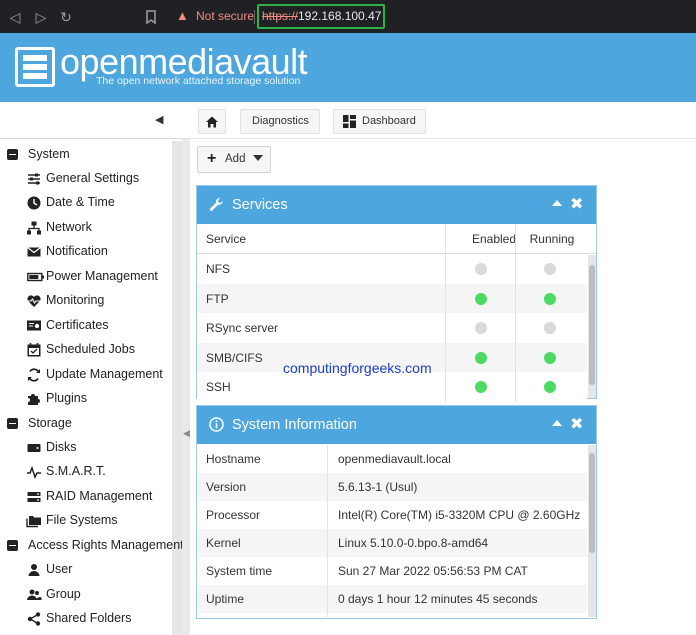  What do you see at coordinates (82, 520) in the screenshot?
I see `nav-item-label: File Systems` at bounding box center [82, 520].